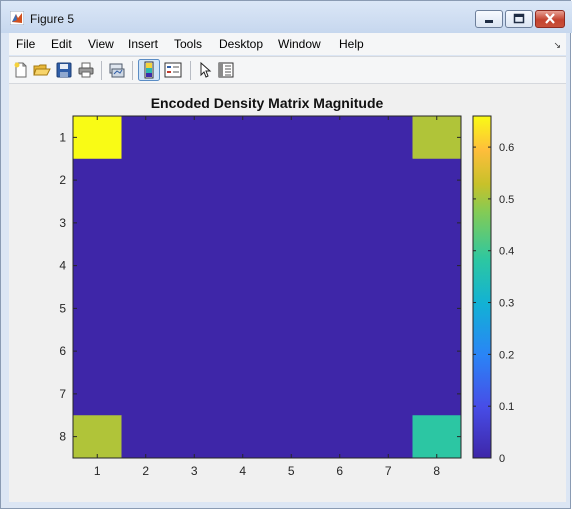  What do you see at coordinates (267, 103) in the screenshot?
I see `chart-title: Encoded Density Matrix Magnitude` at bounding box center [267, 103].